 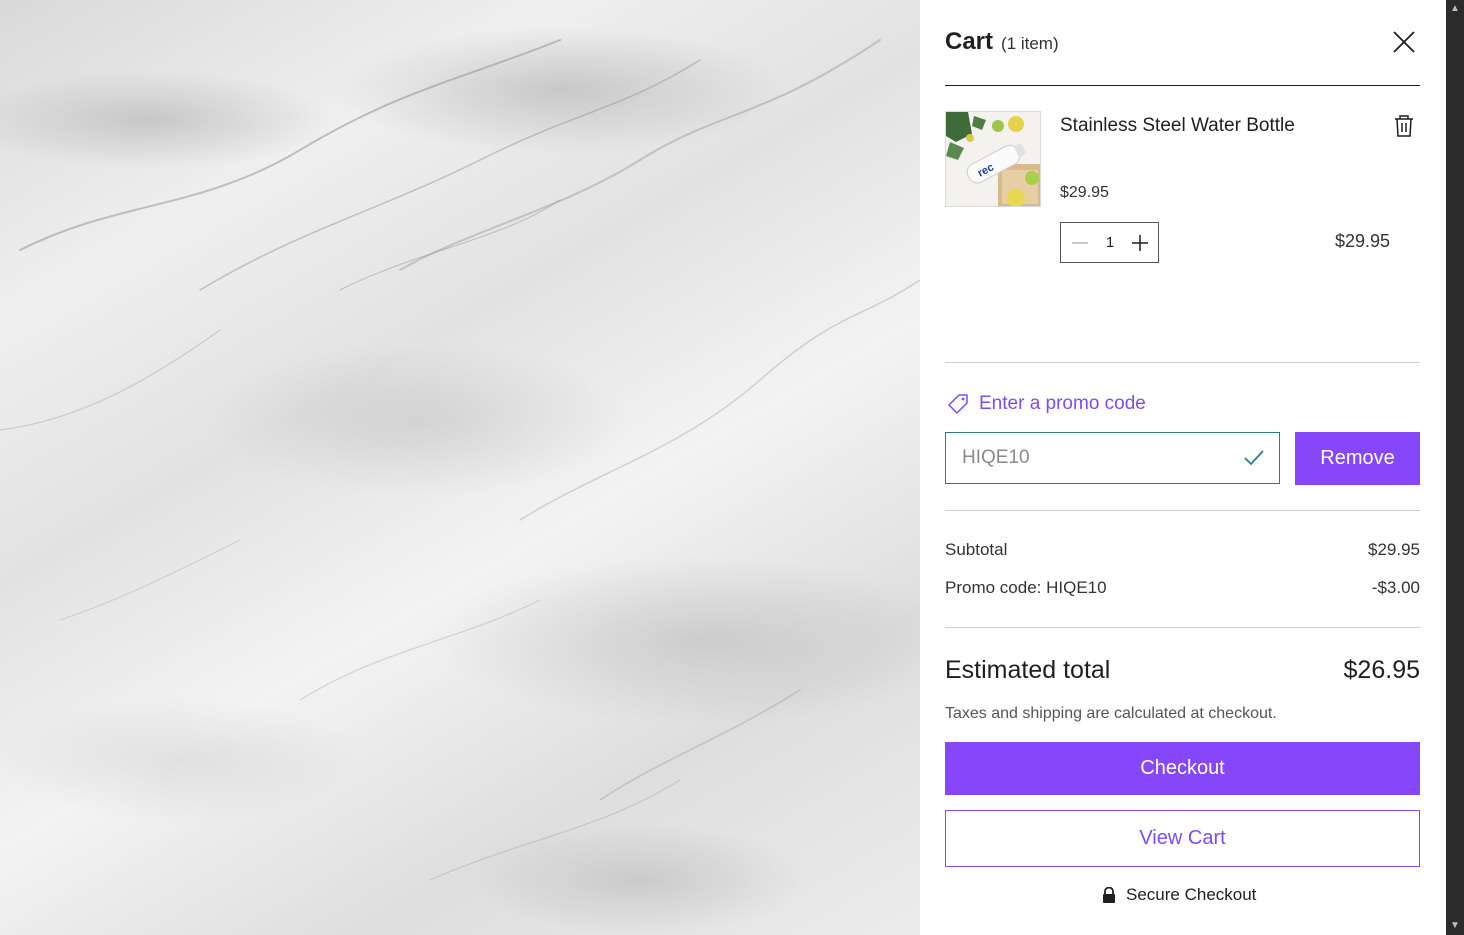 I want to click on product-unit-price: $29.95, so click(x=1084, y=192).